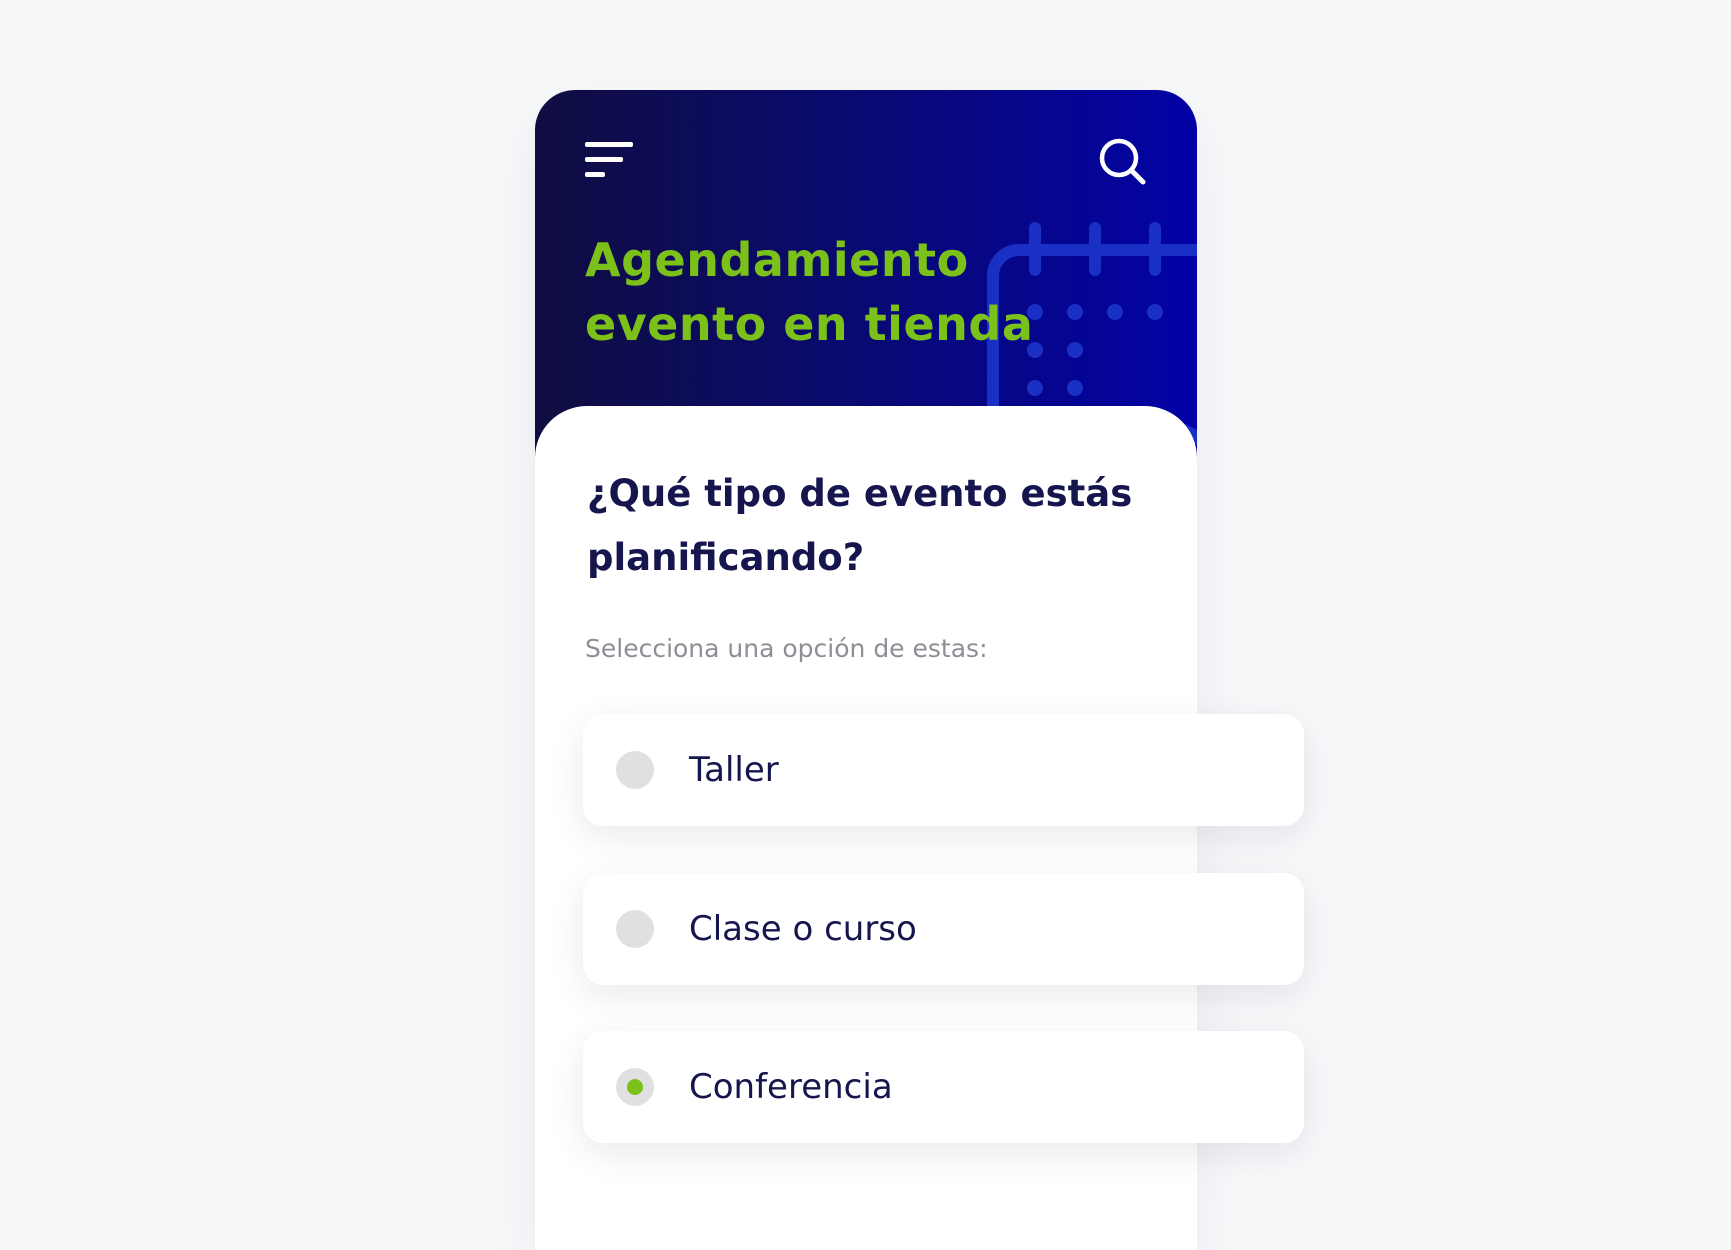  I want to click on option-label: Conferencia, so click(791, 1087).